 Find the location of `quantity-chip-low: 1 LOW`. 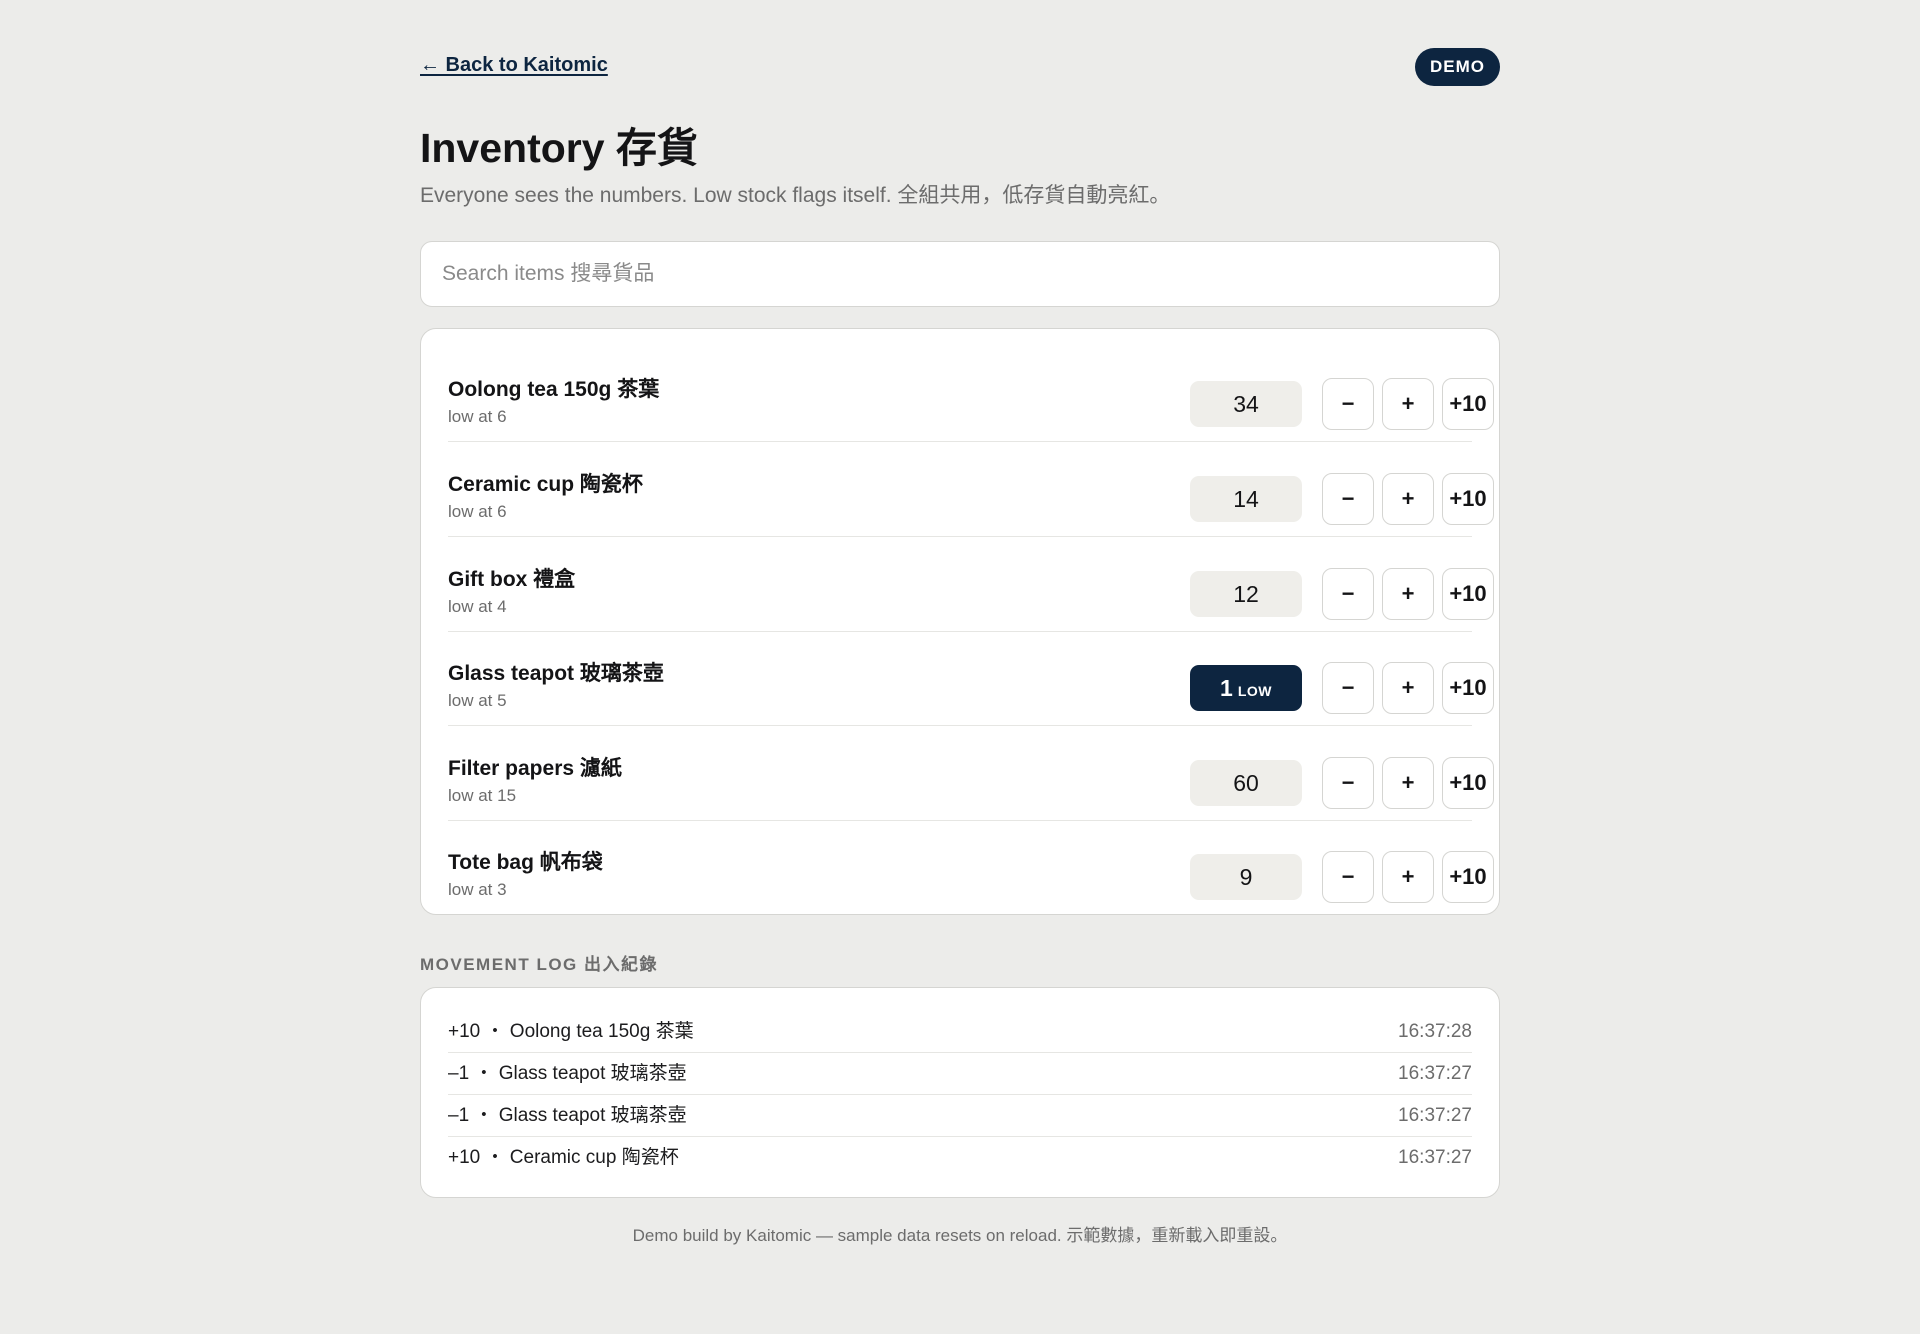

quantity-chip-low: 1 LOW is located at coordinates (1246, 688).